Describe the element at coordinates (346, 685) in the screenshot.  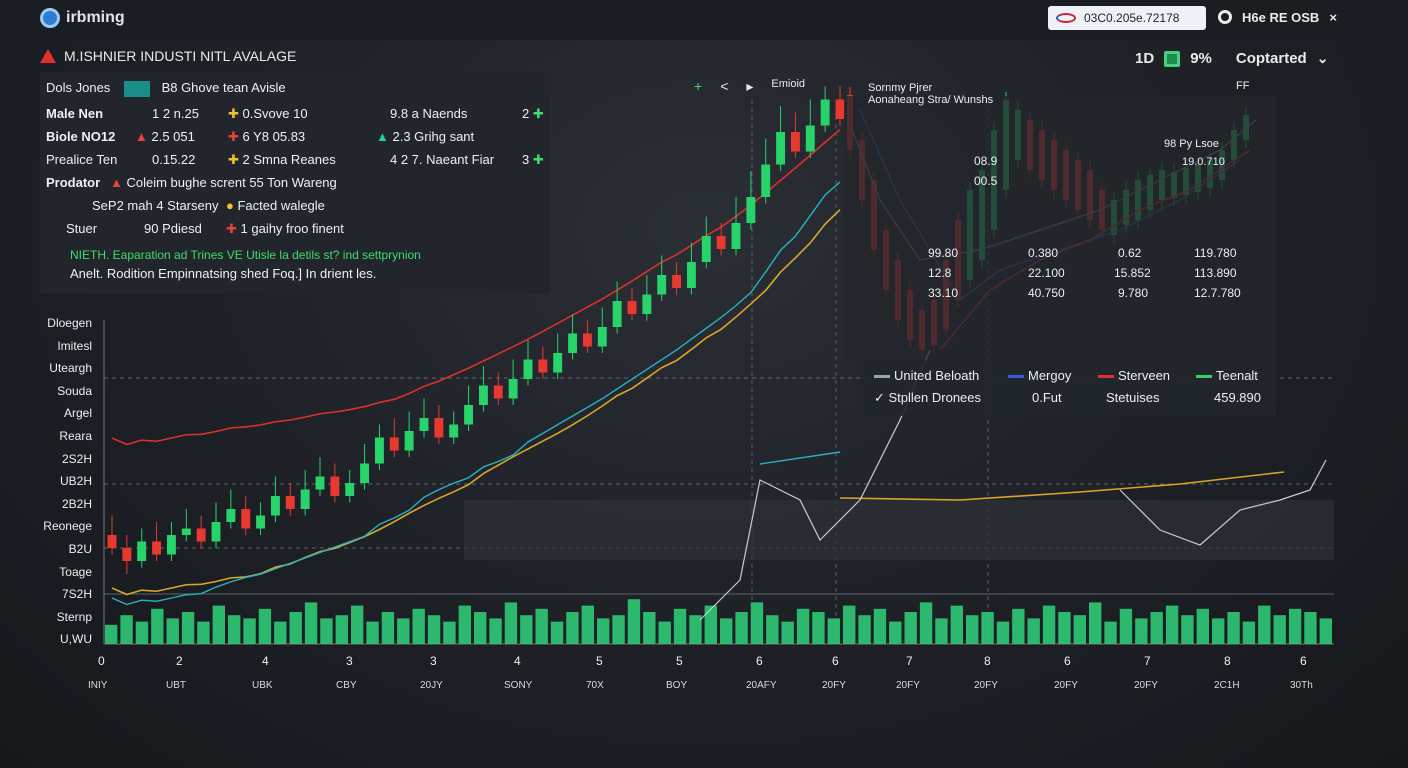
I see `x-sub-label: CBY` at that location.